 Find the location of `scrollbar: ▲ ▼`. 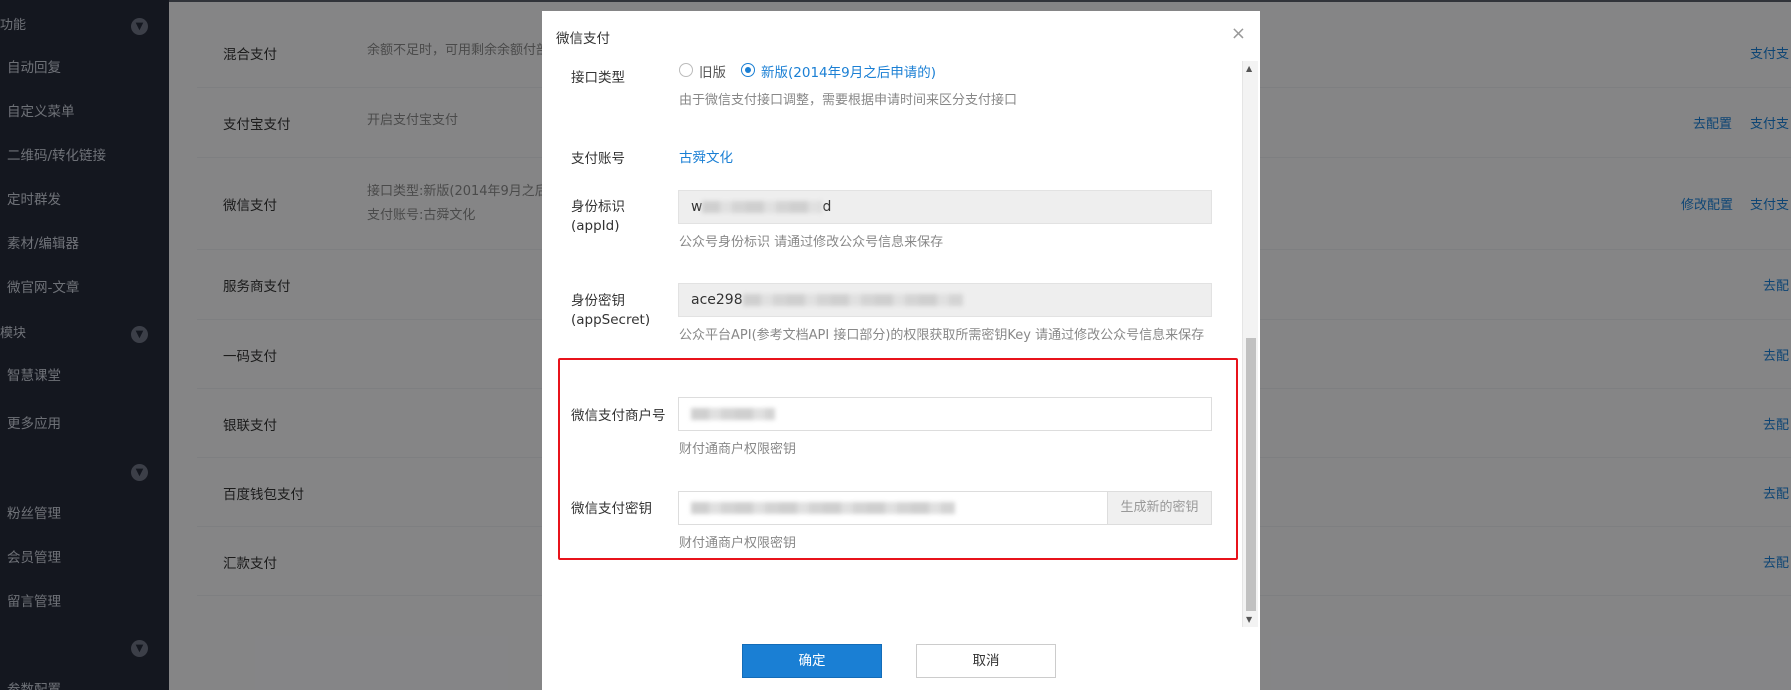

scrollbar: ▲ ▼ is located at coordinates (1250, 344).